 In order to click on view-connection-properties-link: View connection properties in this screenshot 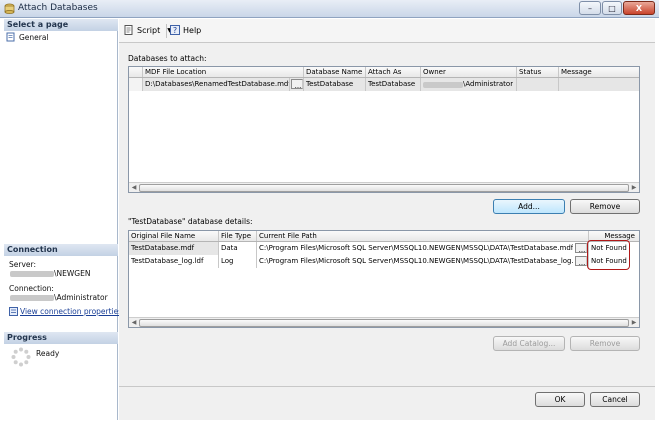, I will do `click(71, 311)`.